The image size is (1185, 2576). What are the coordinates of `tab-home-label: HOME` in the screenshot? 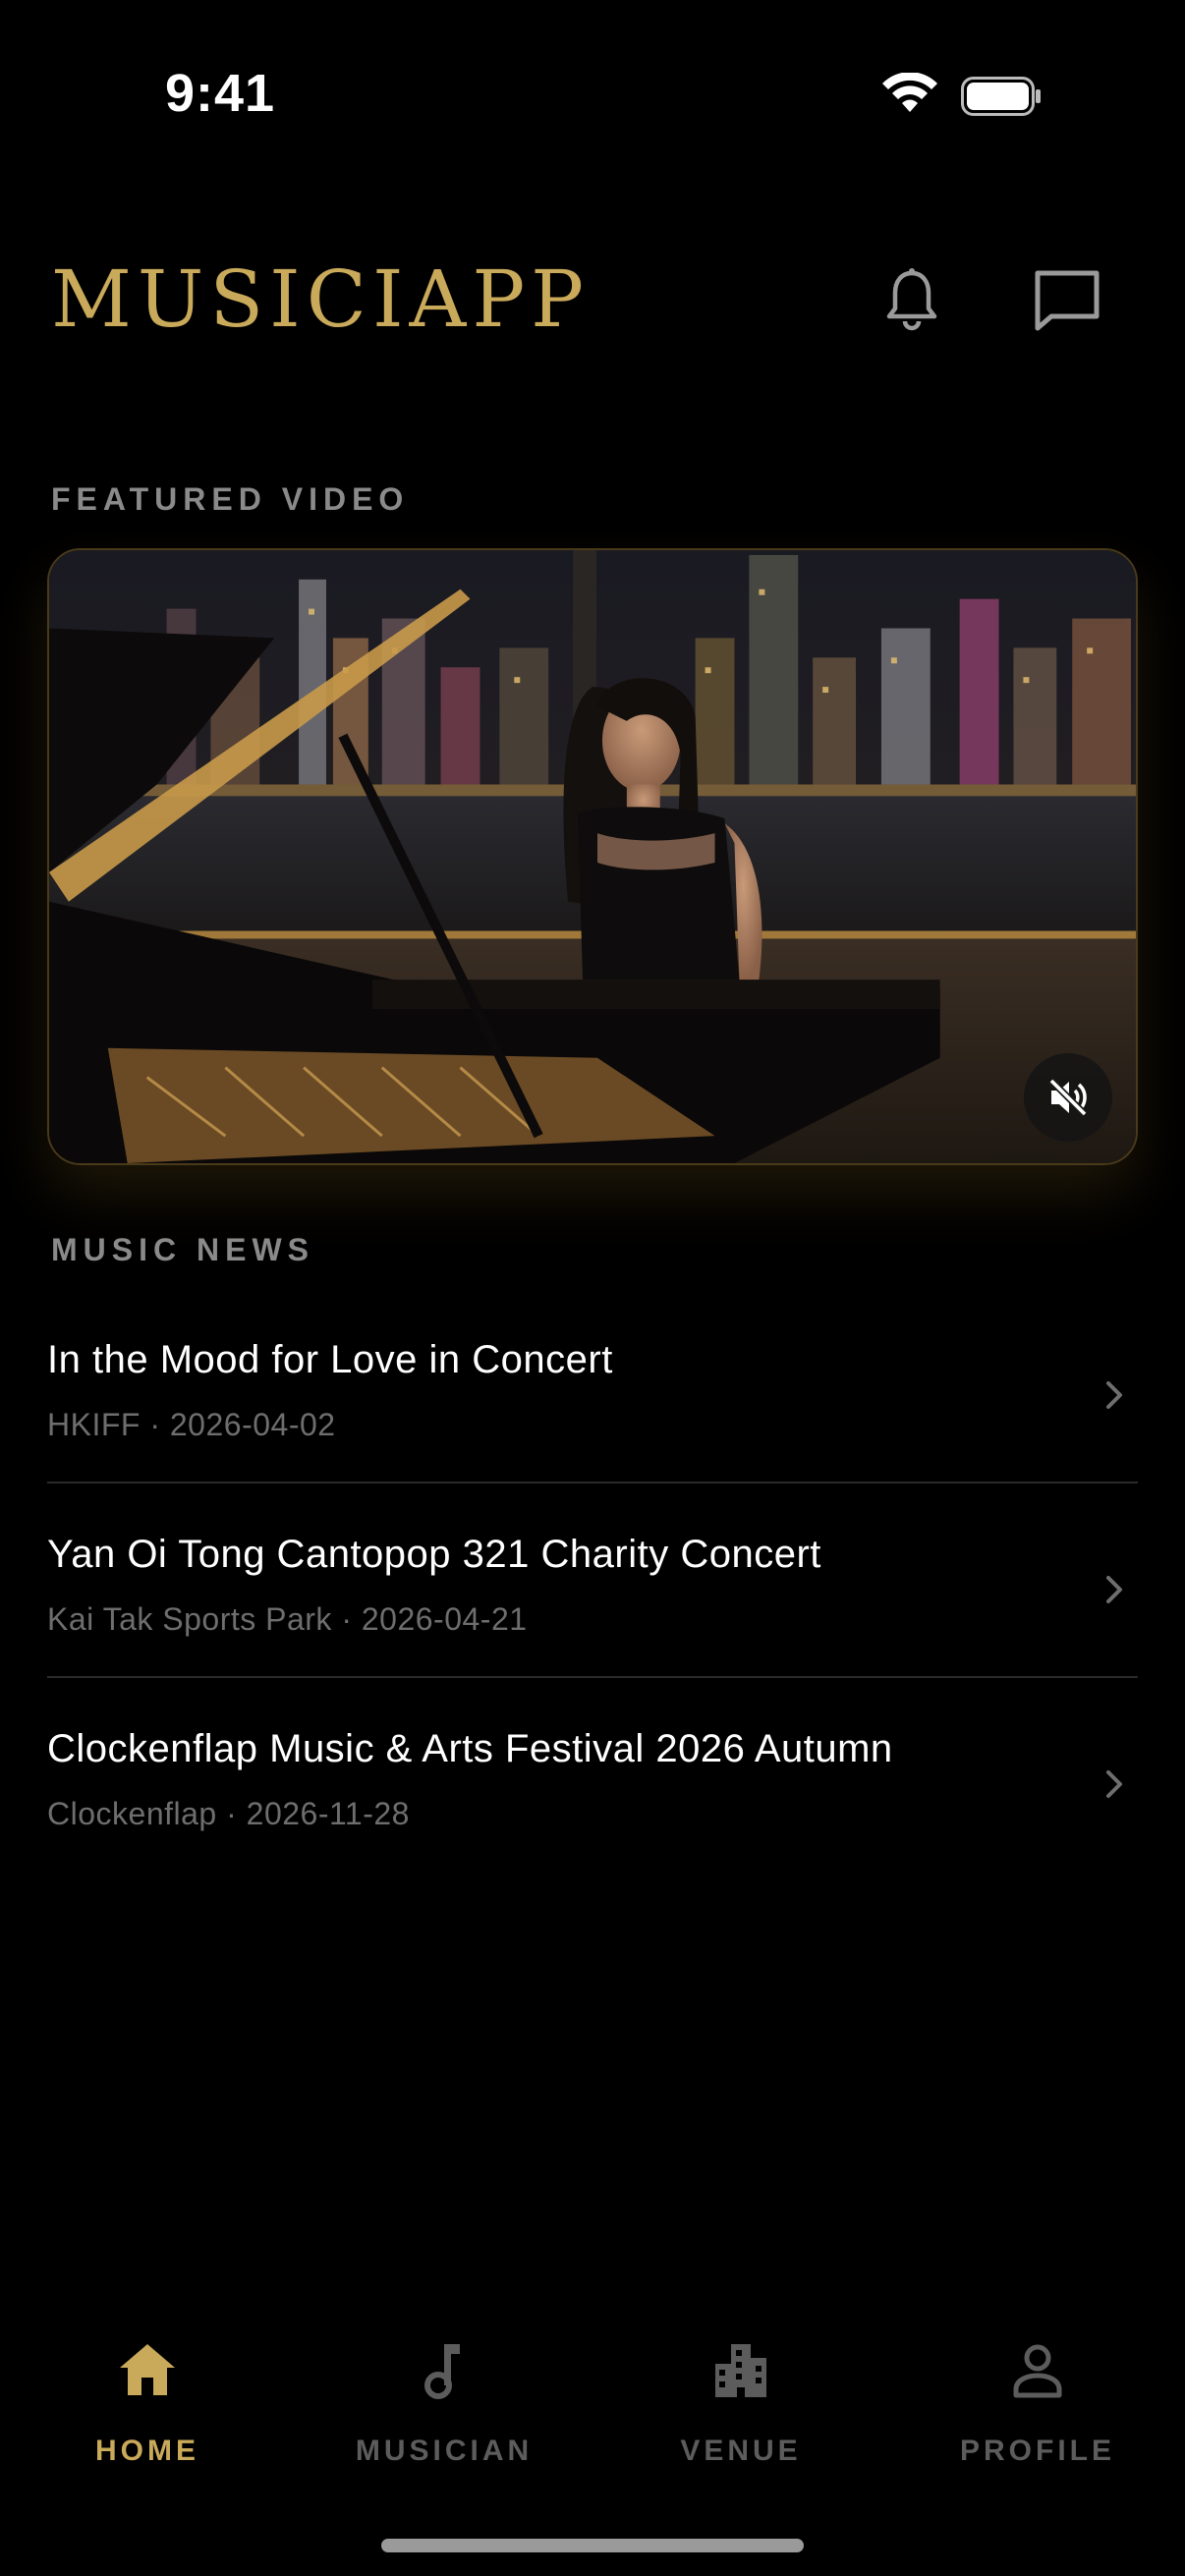 It's located at (147, 2451).